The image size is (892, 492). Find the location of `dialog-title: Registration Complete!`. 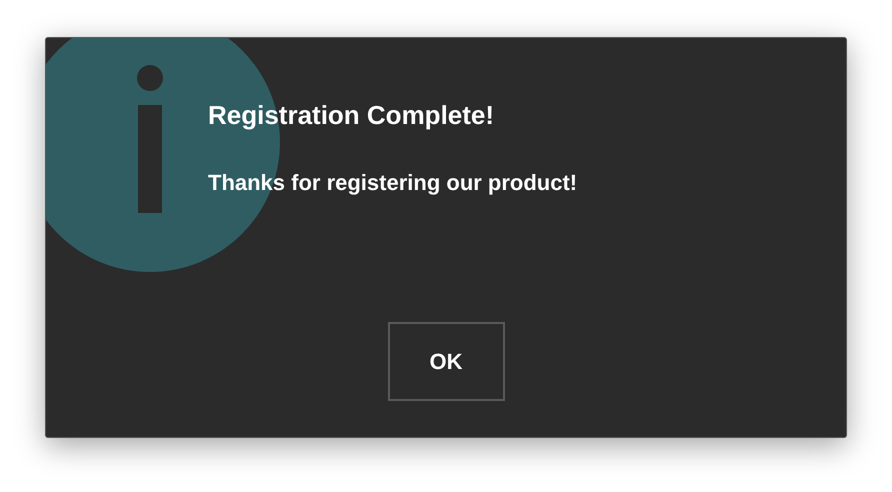

dialog-title: Registration Complete! is located at coordinates (352, 115).